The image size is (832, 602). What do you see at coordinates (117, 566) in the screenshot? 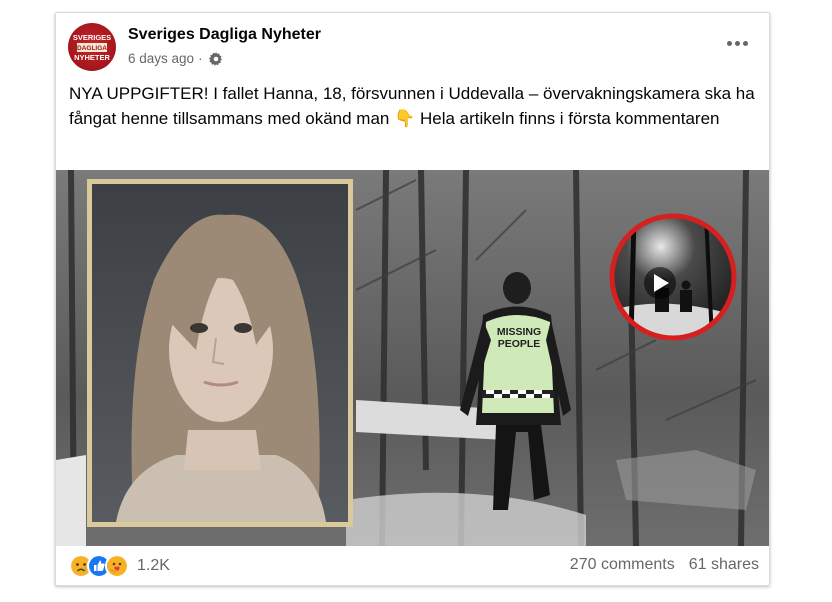
I see `care-icon` at bounding box center [117, 566].